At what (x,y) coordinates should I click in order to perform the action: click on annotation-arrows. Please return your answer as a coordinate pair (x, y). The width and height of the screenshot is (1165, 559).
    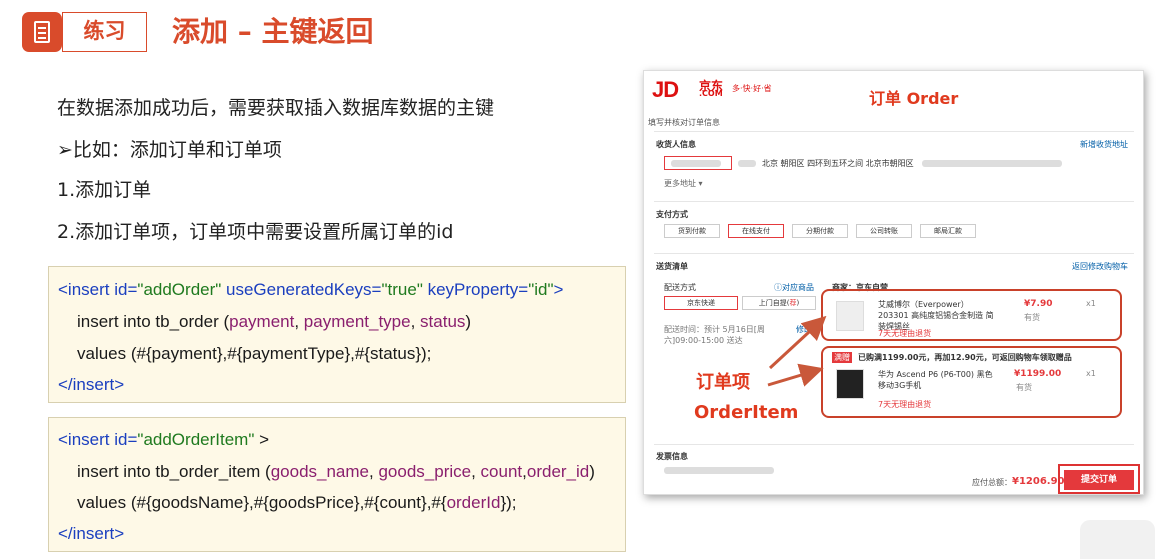
    Looking at the image, I should click on (797, 351).